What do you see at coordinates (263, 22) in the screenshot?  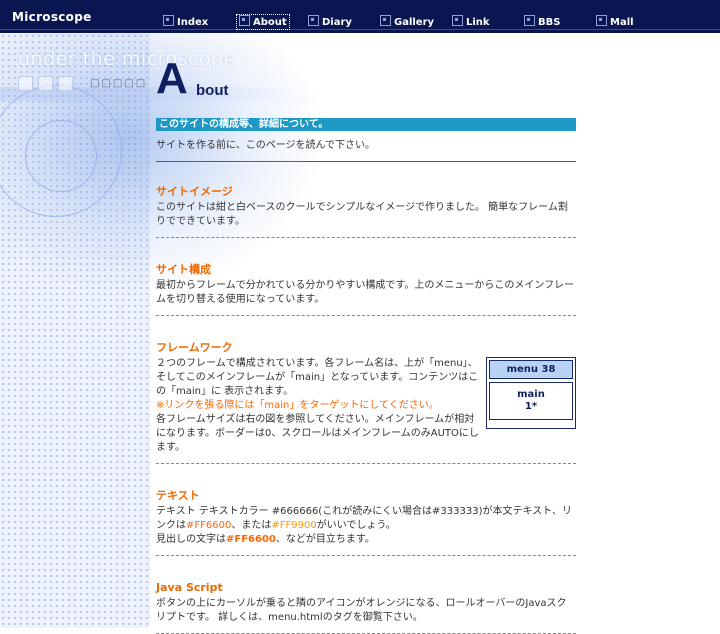 I see `menu-item-about: About` at bounding box center [263, 22].